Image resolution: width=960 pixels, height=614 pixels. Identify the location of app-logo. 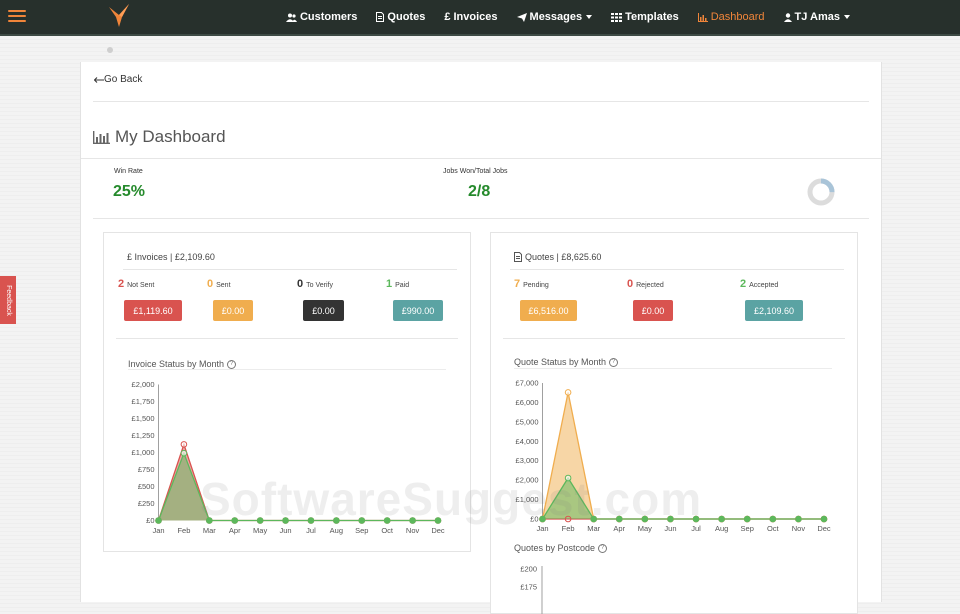
(119, 16).